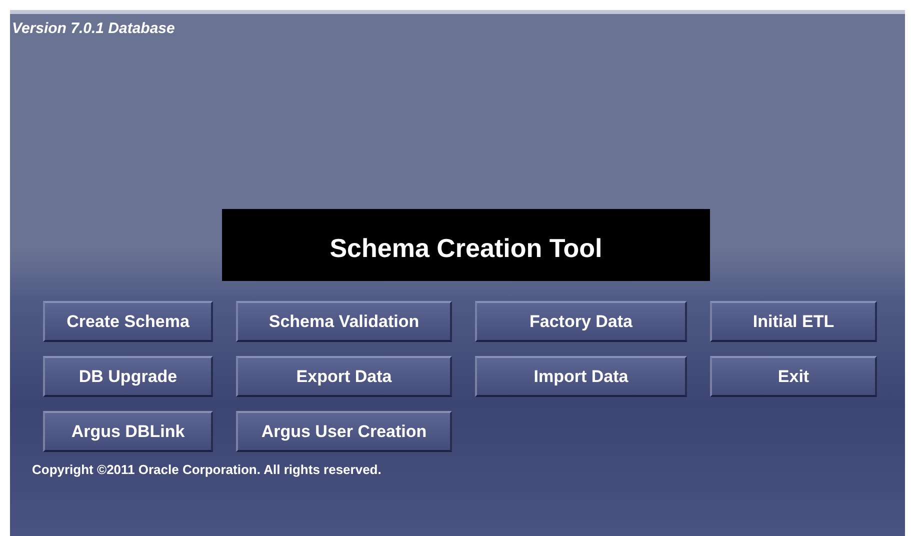 Image resolution: width=911 pixels, height=536 pixels. What do you see at coordinates (793, 321) in the screenshot?
I see `action-button: Initial ETL` at bounding box center [793, 321].